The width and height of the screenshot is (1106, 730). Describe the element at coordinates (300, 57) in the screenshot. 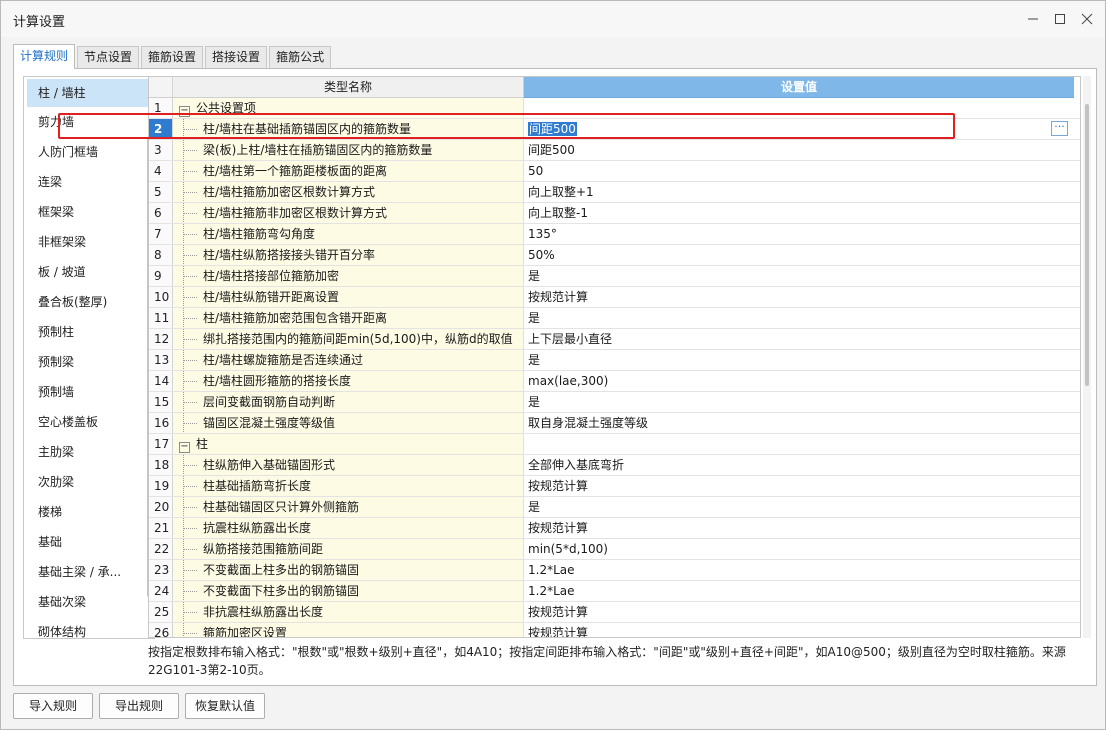

I see `tab-4: 箍筋公式` at that location.